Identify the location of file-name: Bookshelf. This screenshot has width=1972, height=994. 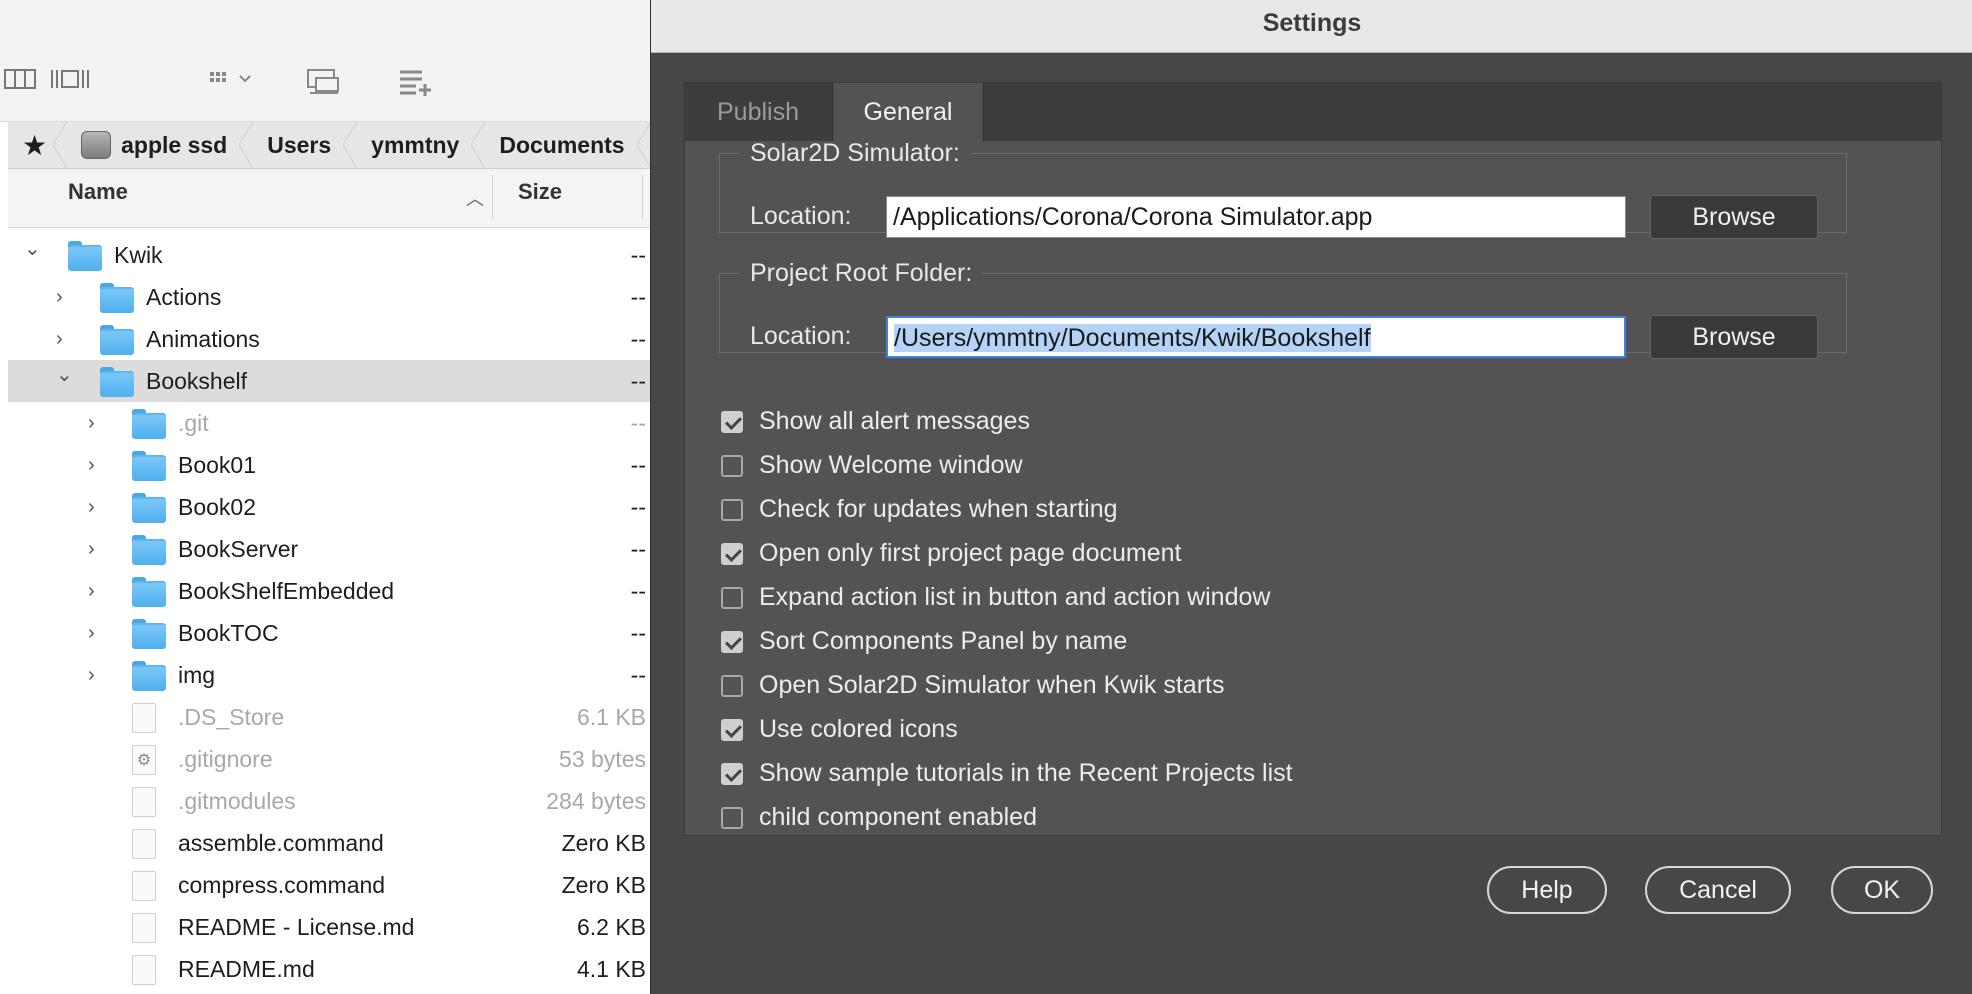
(197, 381).